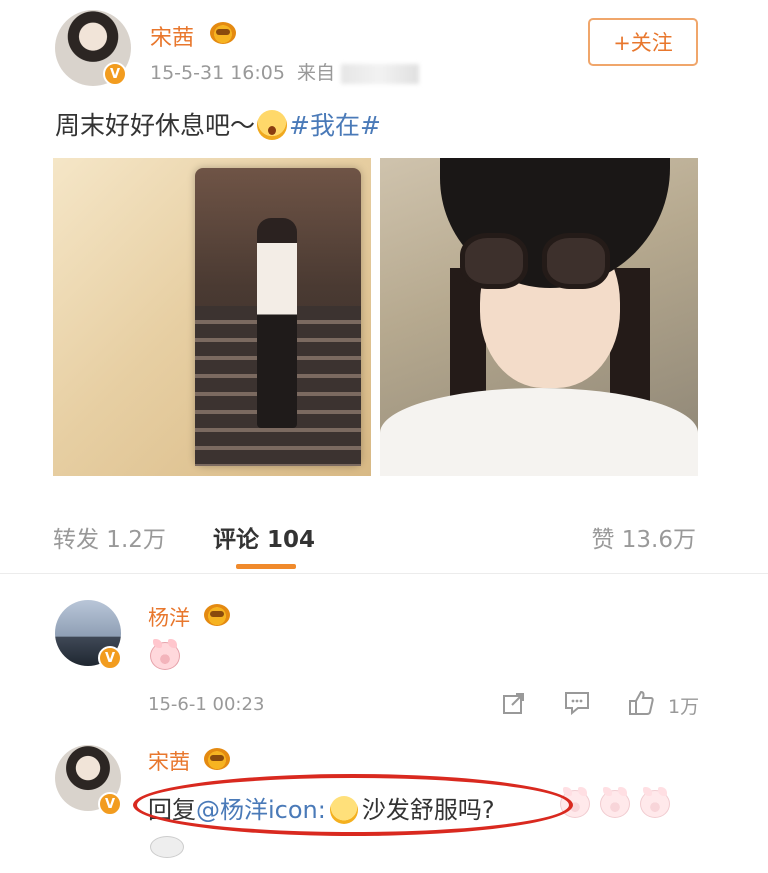 This screenshot has width=768, height=873. What do you see at coordinates (169, 617) in the screenshot?
I see `comment-author-name: 杨洋` at bounding box center [169, 617].